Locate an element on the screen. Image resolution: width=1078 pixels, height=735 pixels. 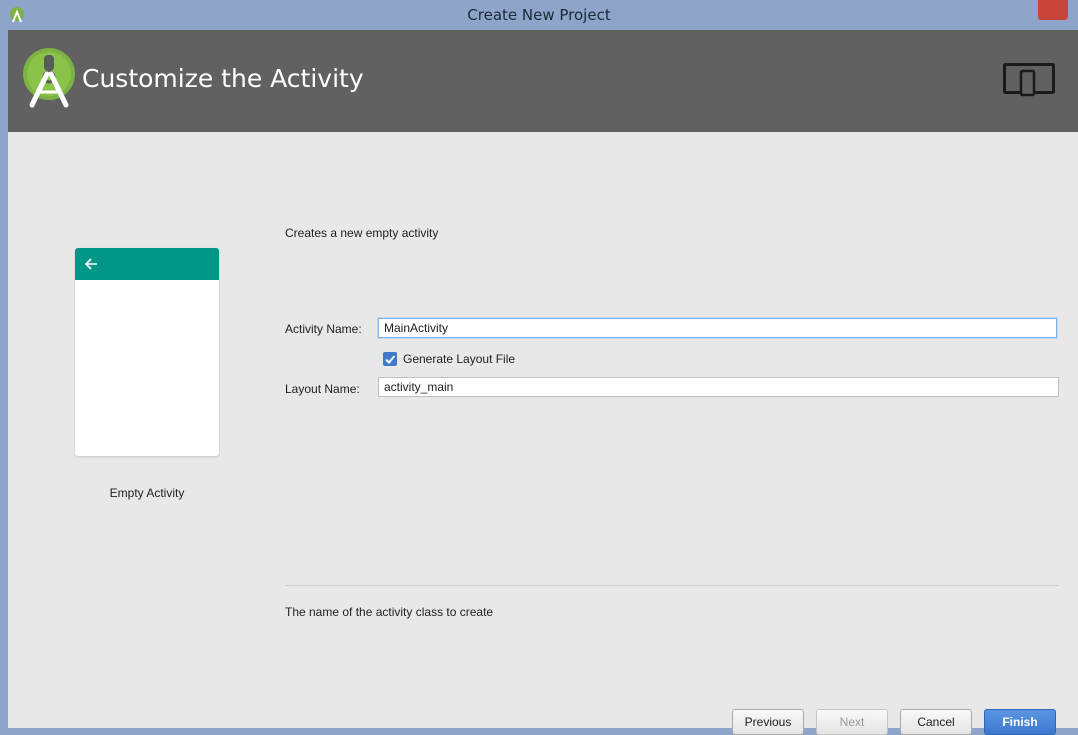
window-title: Create New Project is located at coordinates (539, 15).